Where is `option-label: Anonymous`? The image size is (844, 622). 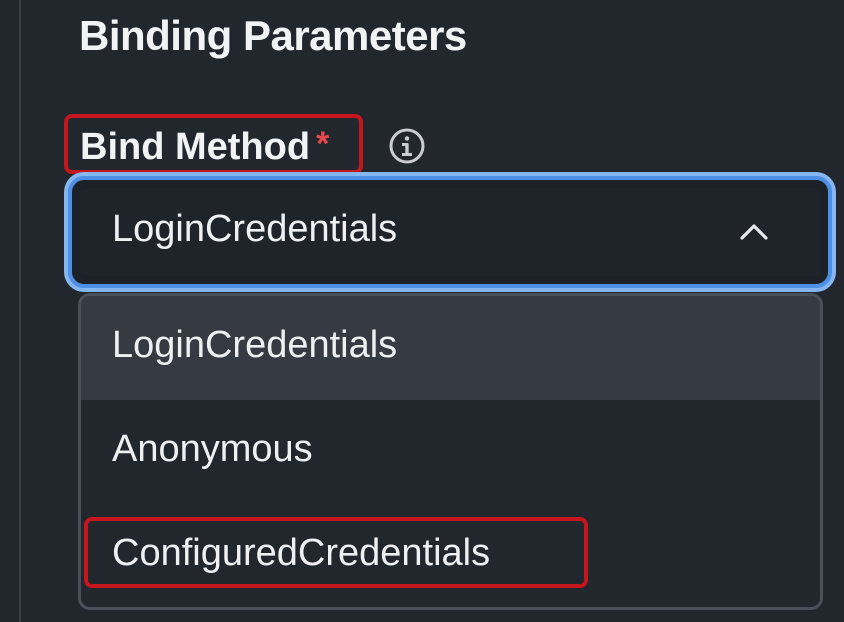 option-label: Anonymous is located at coordinates (212, 449).